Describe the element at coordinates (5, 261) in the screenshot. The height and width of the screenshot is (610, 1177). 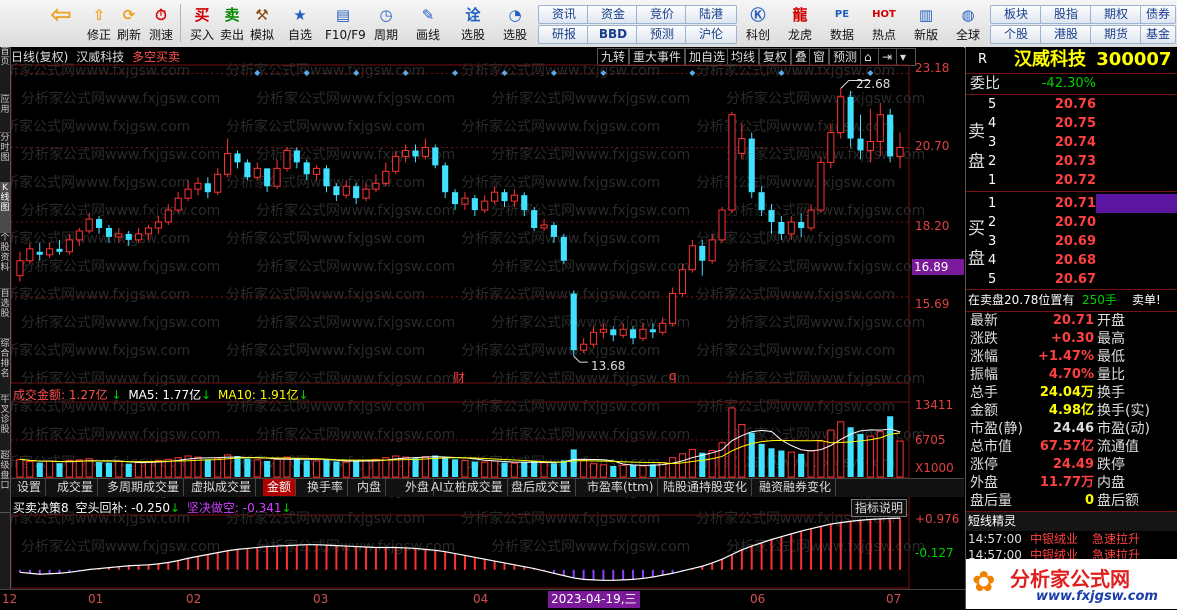
I see `left-tab-4: 个股资料` at that location.